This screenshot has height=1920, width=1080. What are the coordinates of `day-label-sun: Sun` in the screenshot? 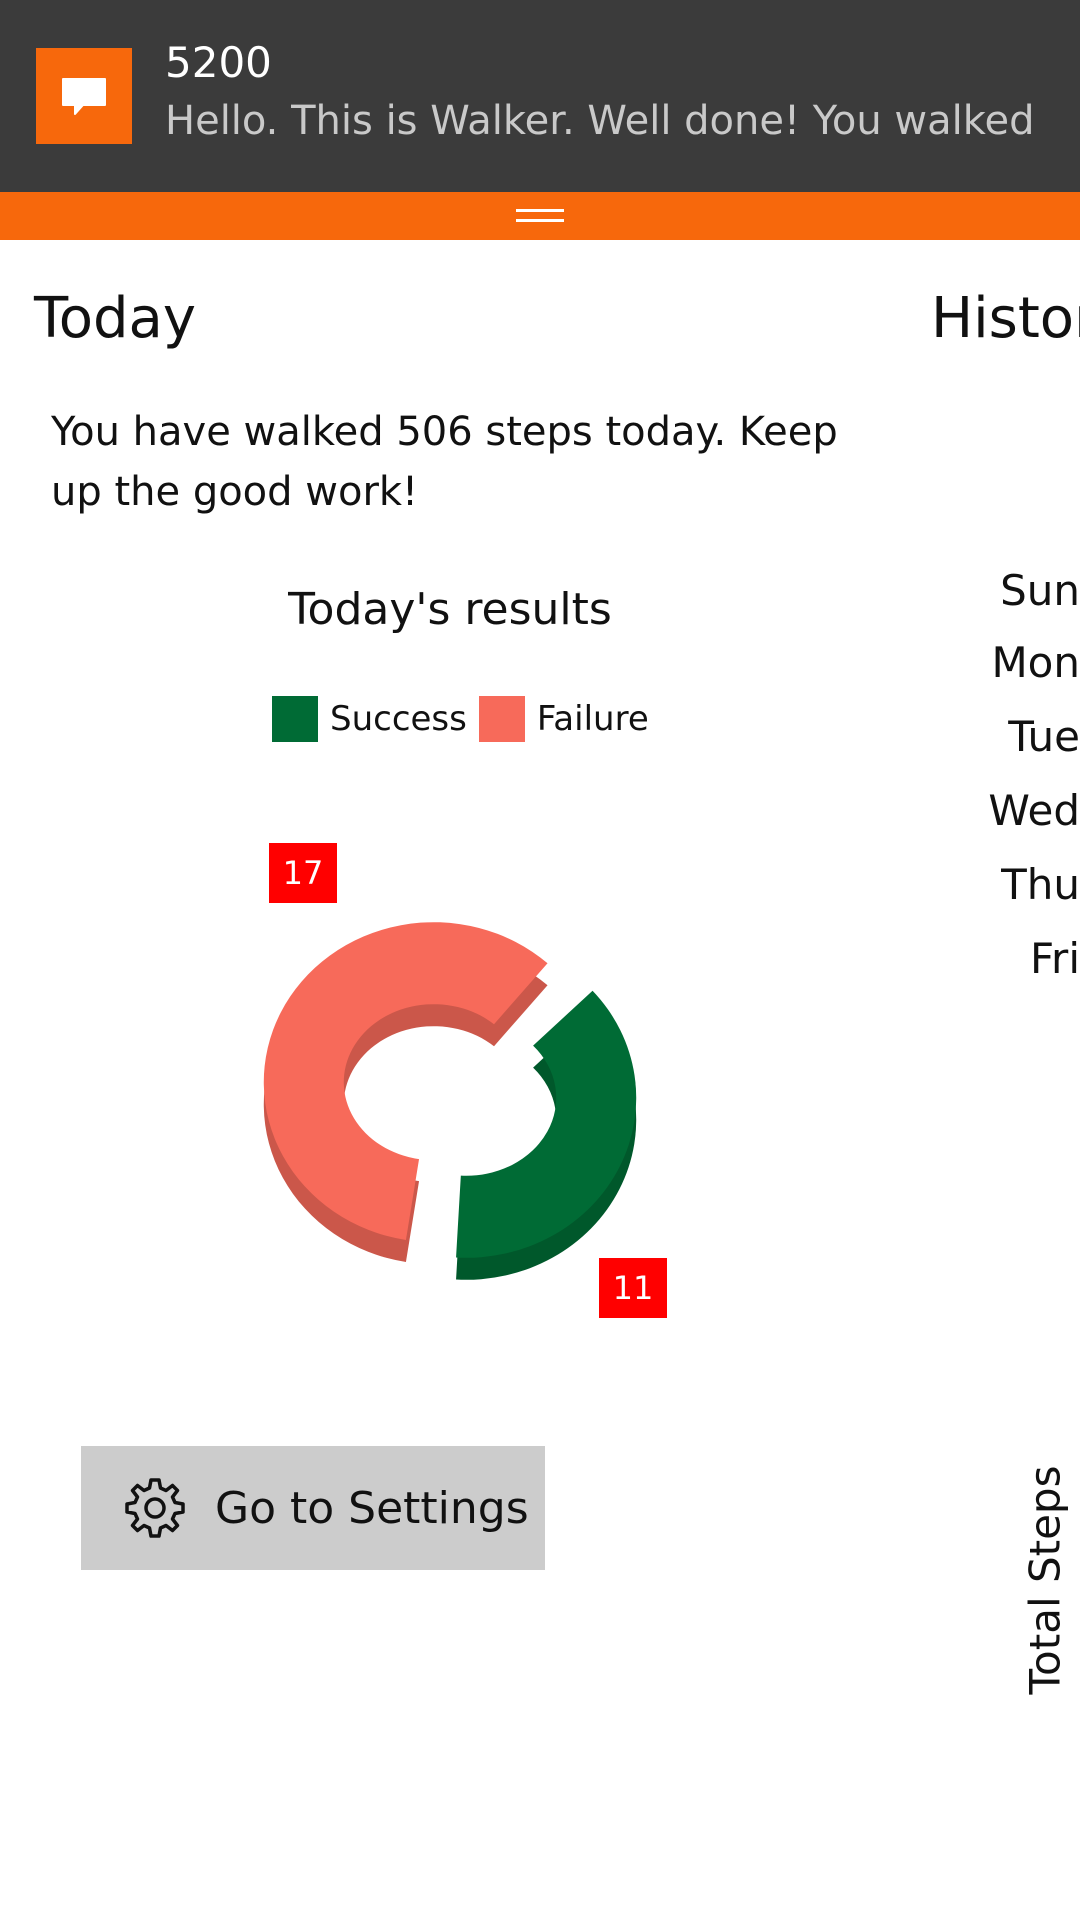 It's located at (1040, 590).